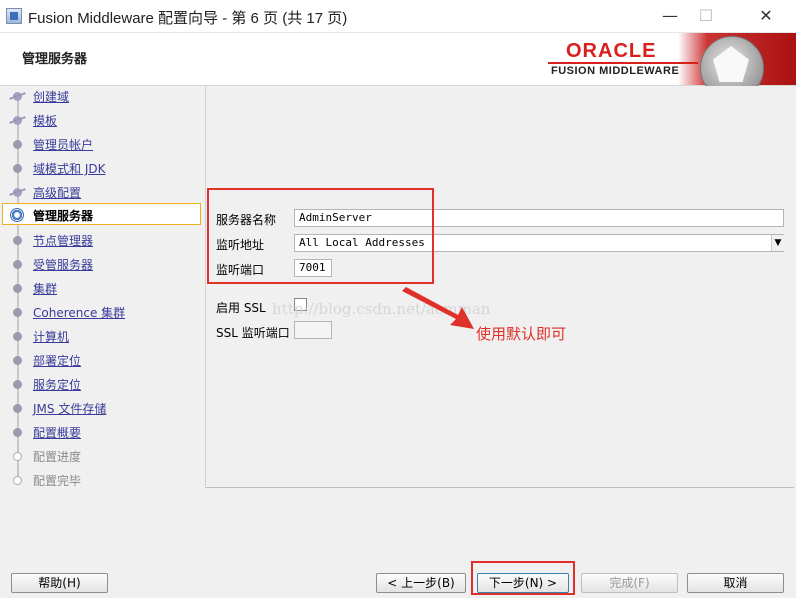 This screenshot has height=598, width=796. What do you see at coordinates (69, 169) in the screenshot?
I see `step-label: 域模式和 JDK` at bounding box center [69, 169].